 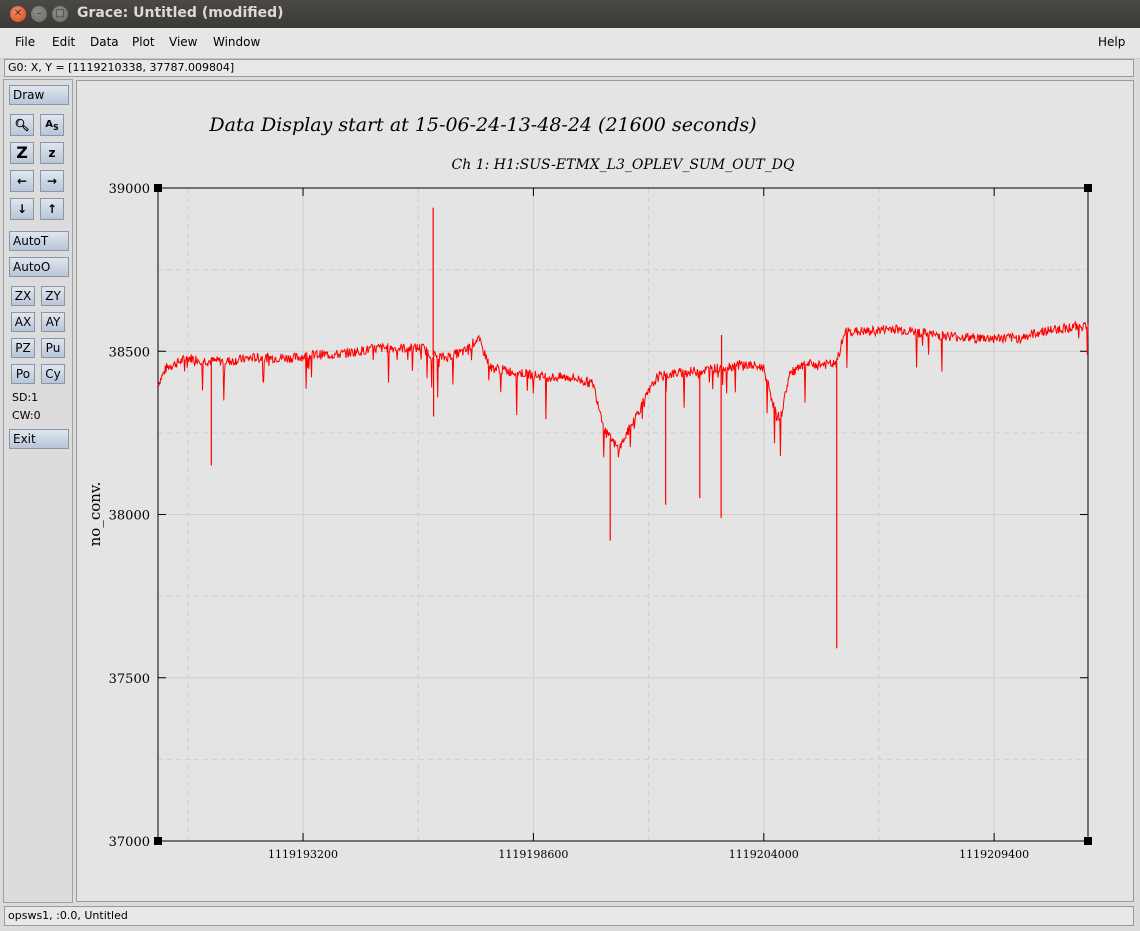 What do you see at coordinates (39, 439) in the screenshot?
I see `exit-button: Exit` at bounding box center [39, 439].